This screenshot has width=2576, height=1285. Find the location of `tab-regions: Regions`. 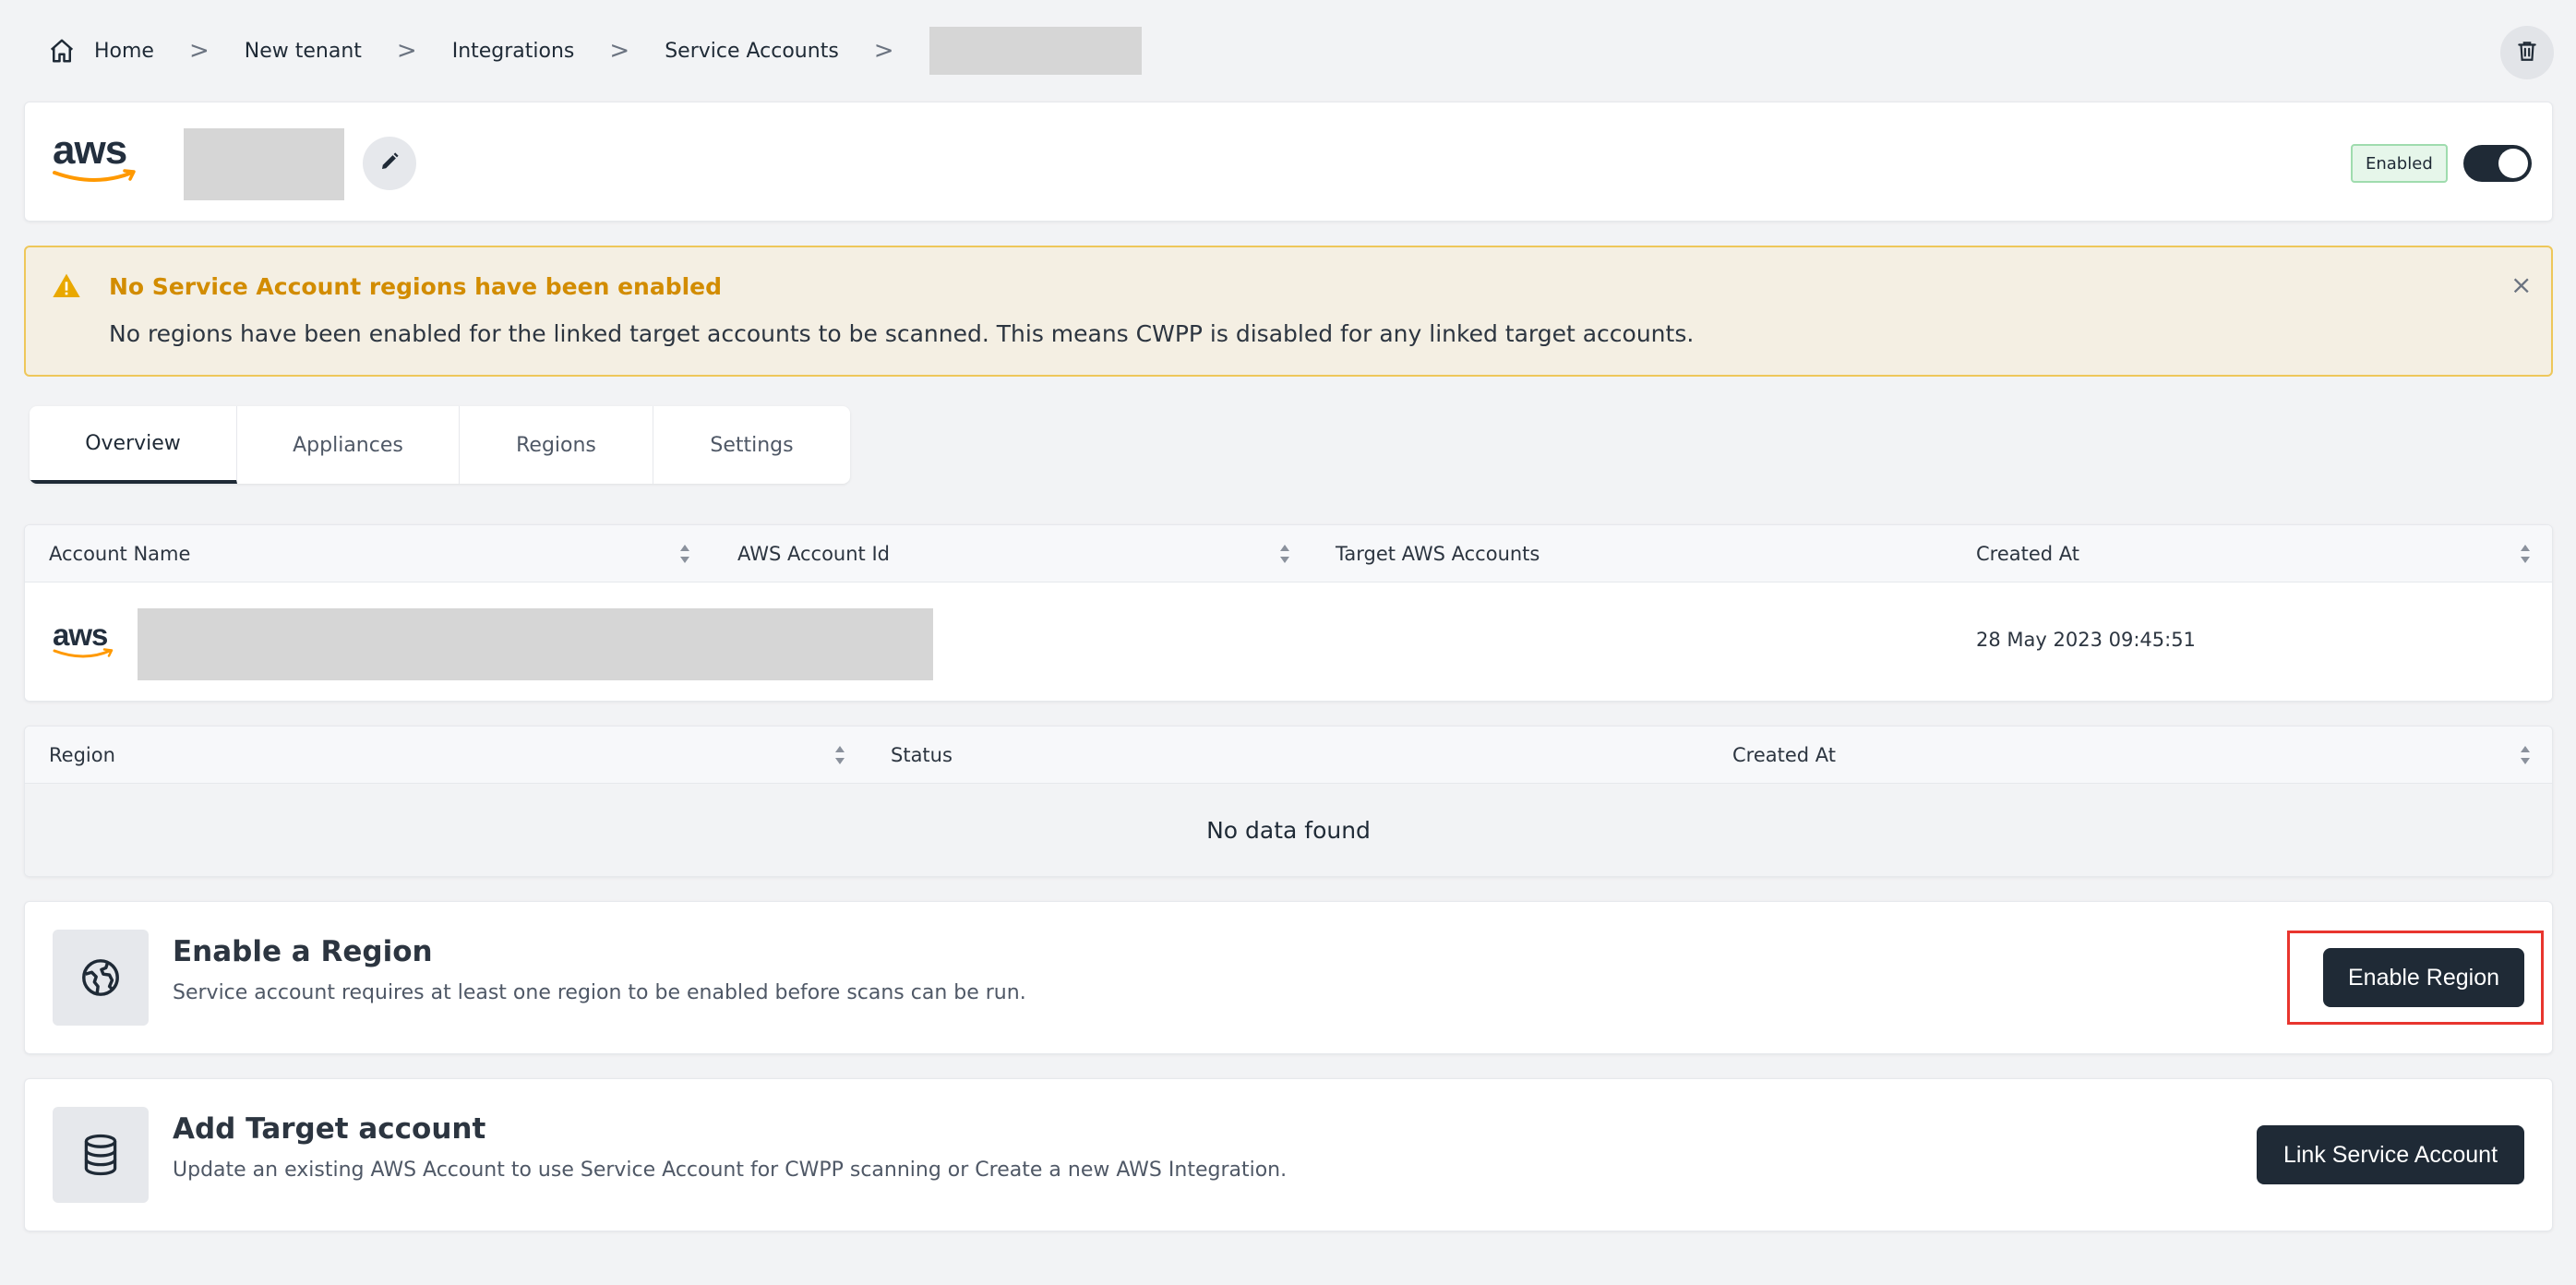

tab-regions: Regions is located at coordinates (556, 445).